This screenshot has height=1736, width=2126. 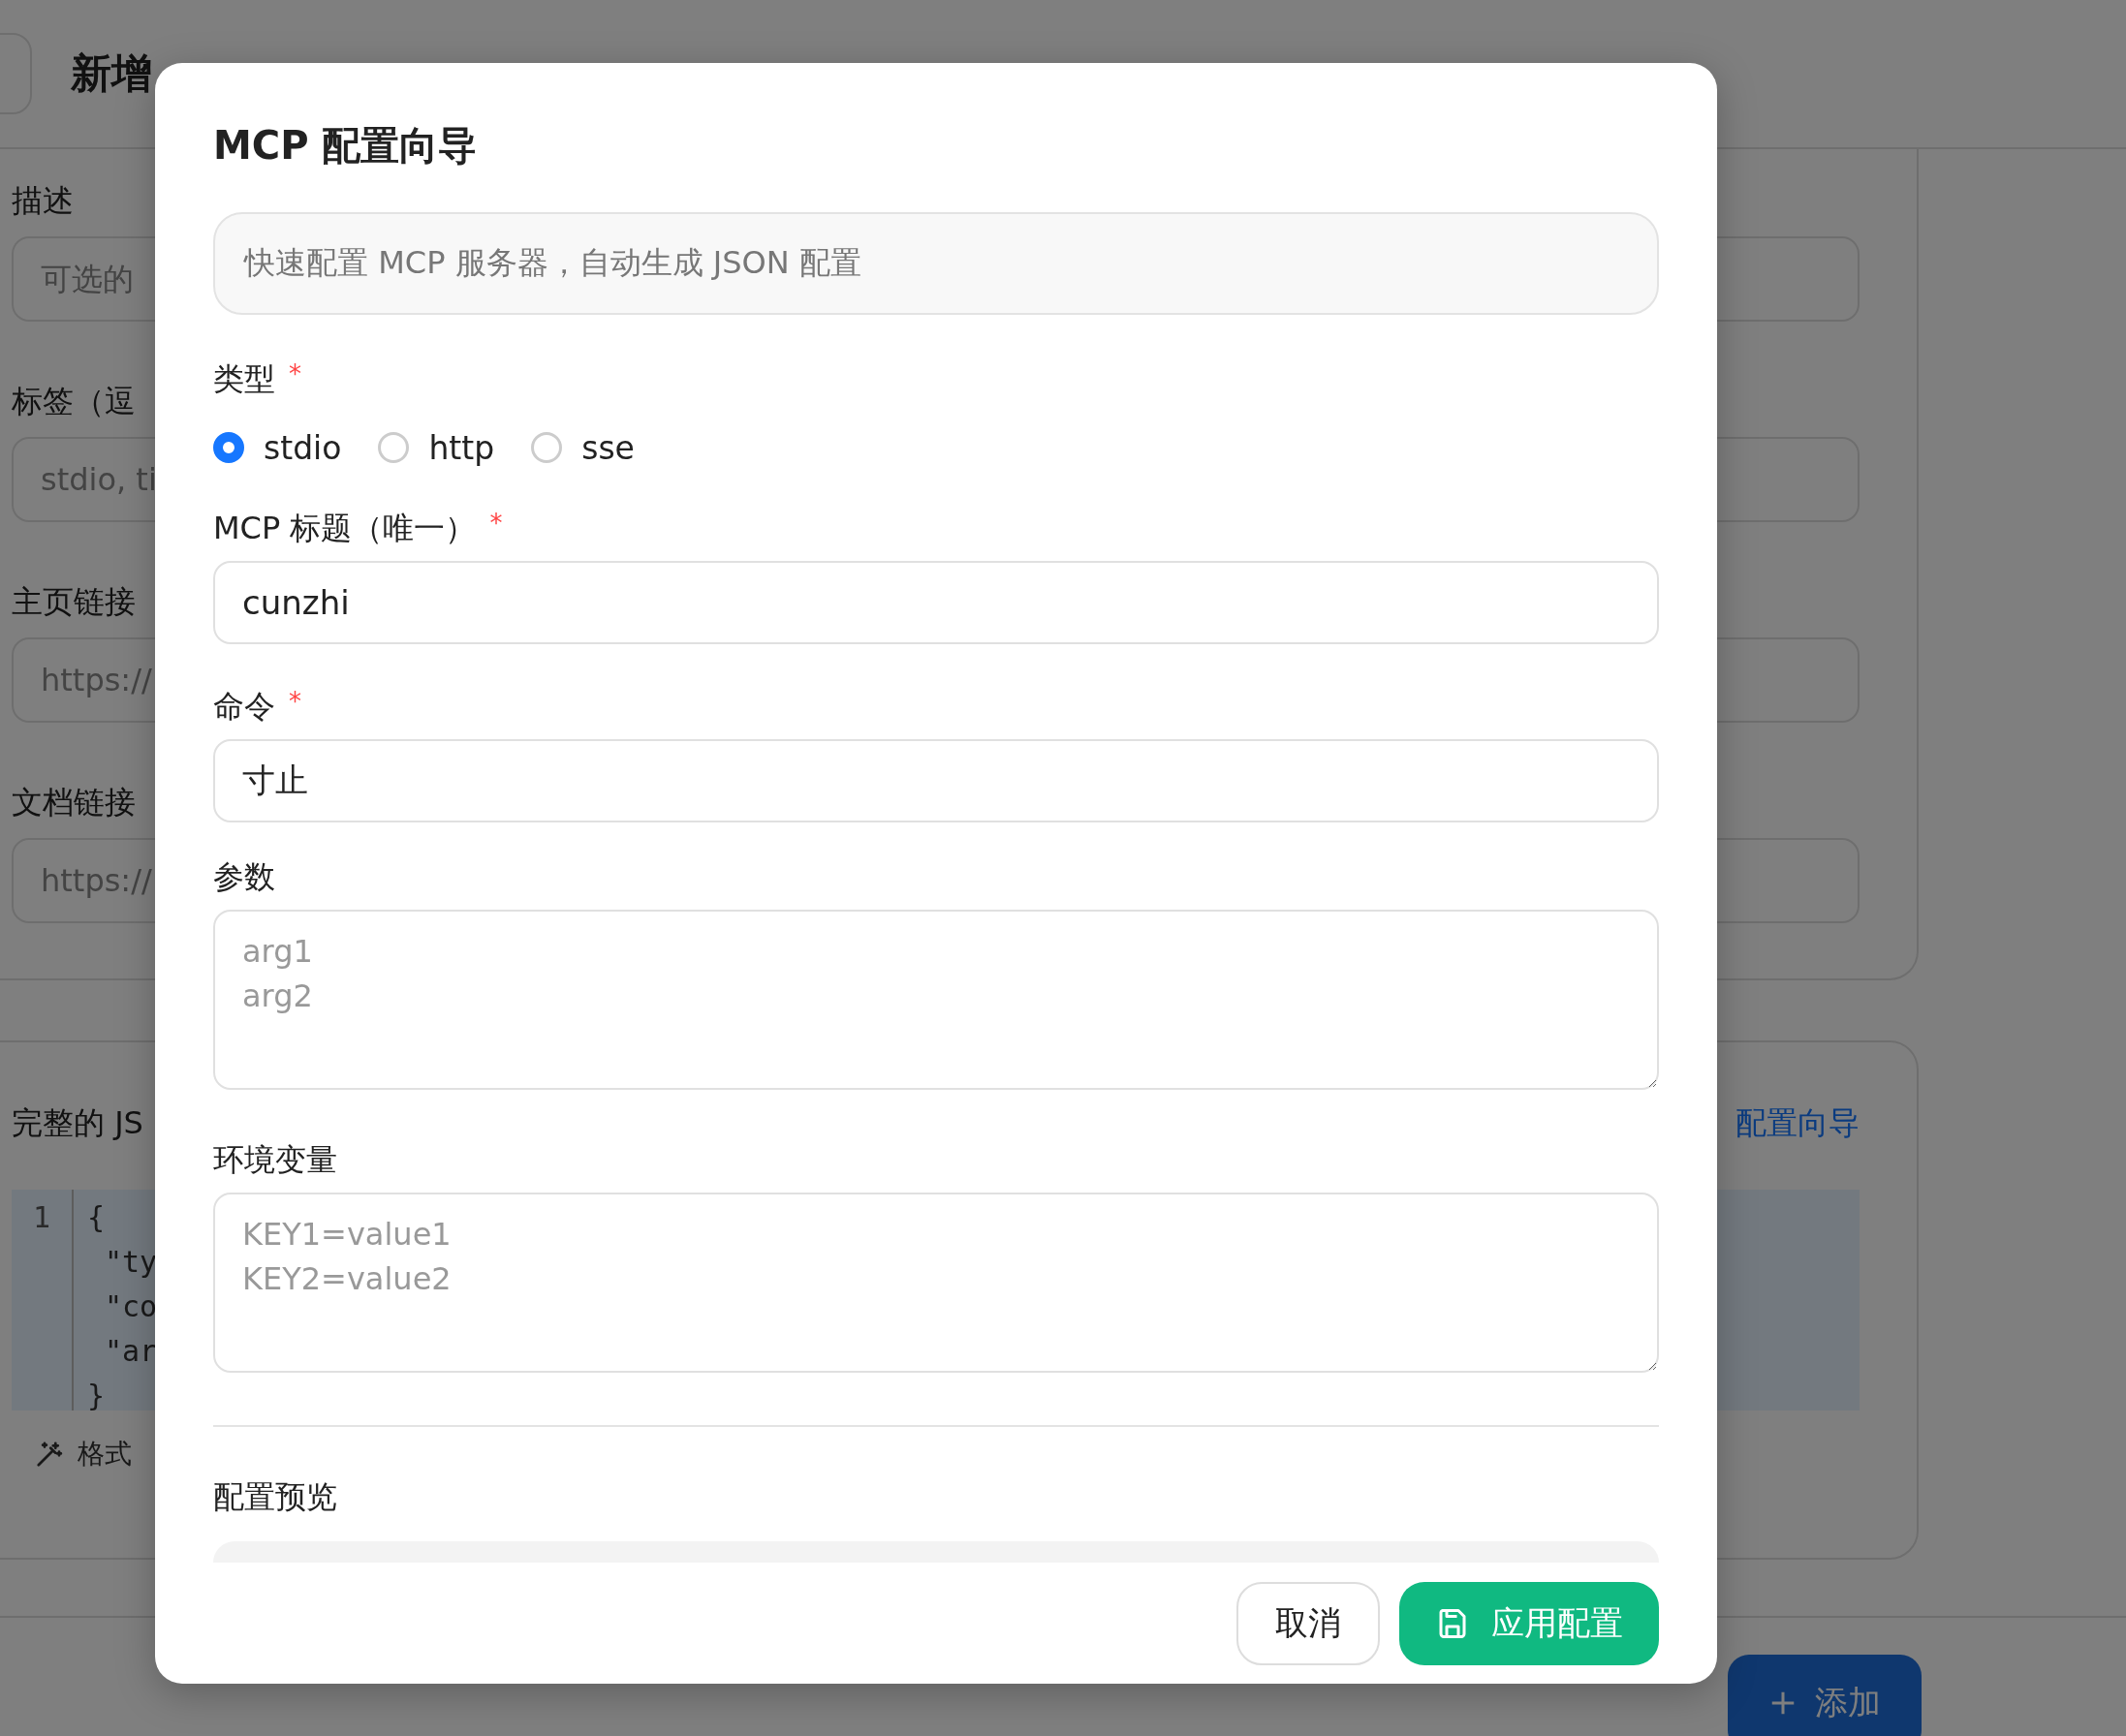 What do you see at coordinates (74, 602) in the screenshot?
I see `field-label: 主页链接` at bounding box center [74, 602].